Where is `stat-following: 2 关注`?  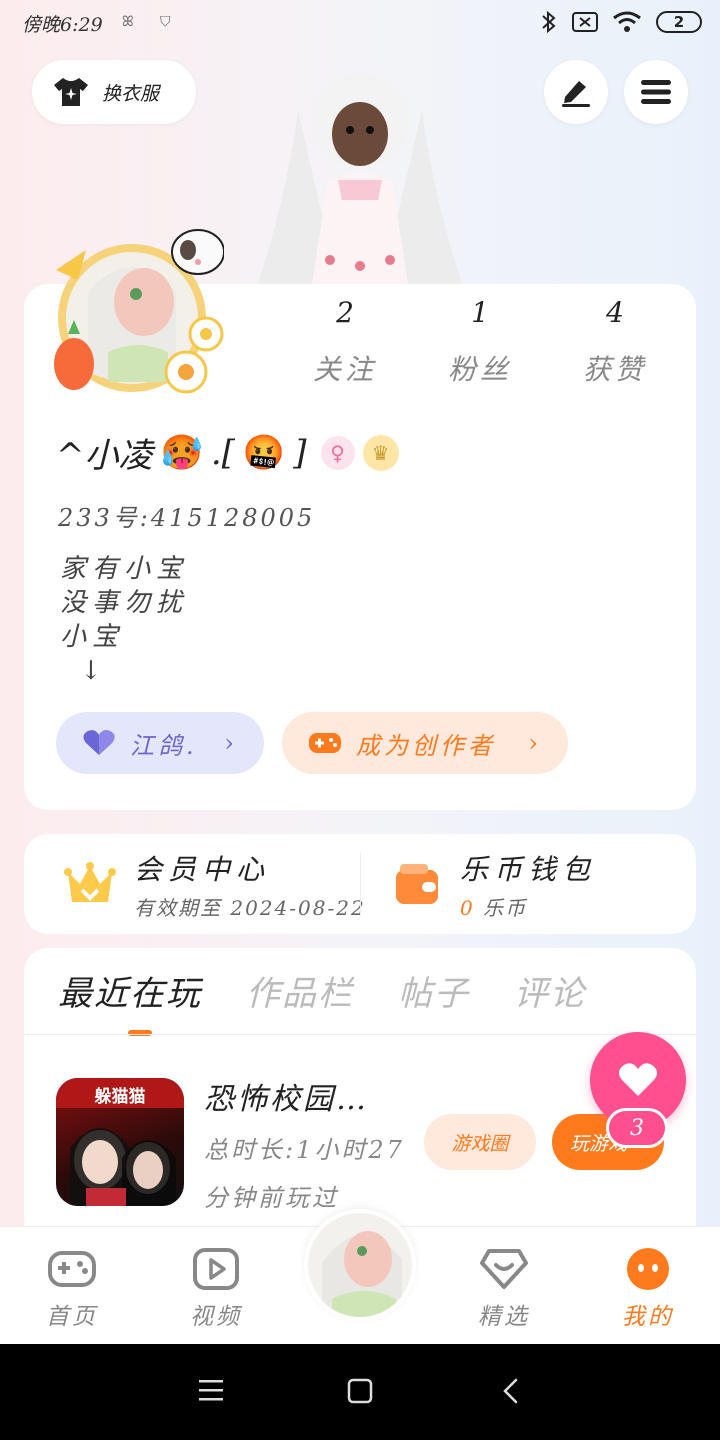
stat-following: 2 关注 is located at coordinates (345, 342).